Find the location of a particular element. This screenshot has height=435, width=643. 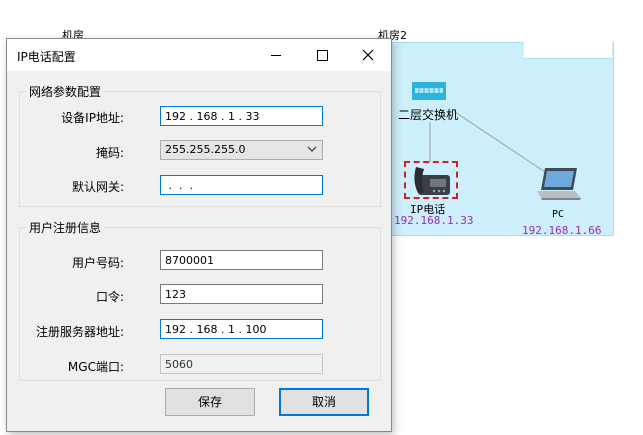

mask-select: 255.255.255.0 is located at coordinates (241, 150).